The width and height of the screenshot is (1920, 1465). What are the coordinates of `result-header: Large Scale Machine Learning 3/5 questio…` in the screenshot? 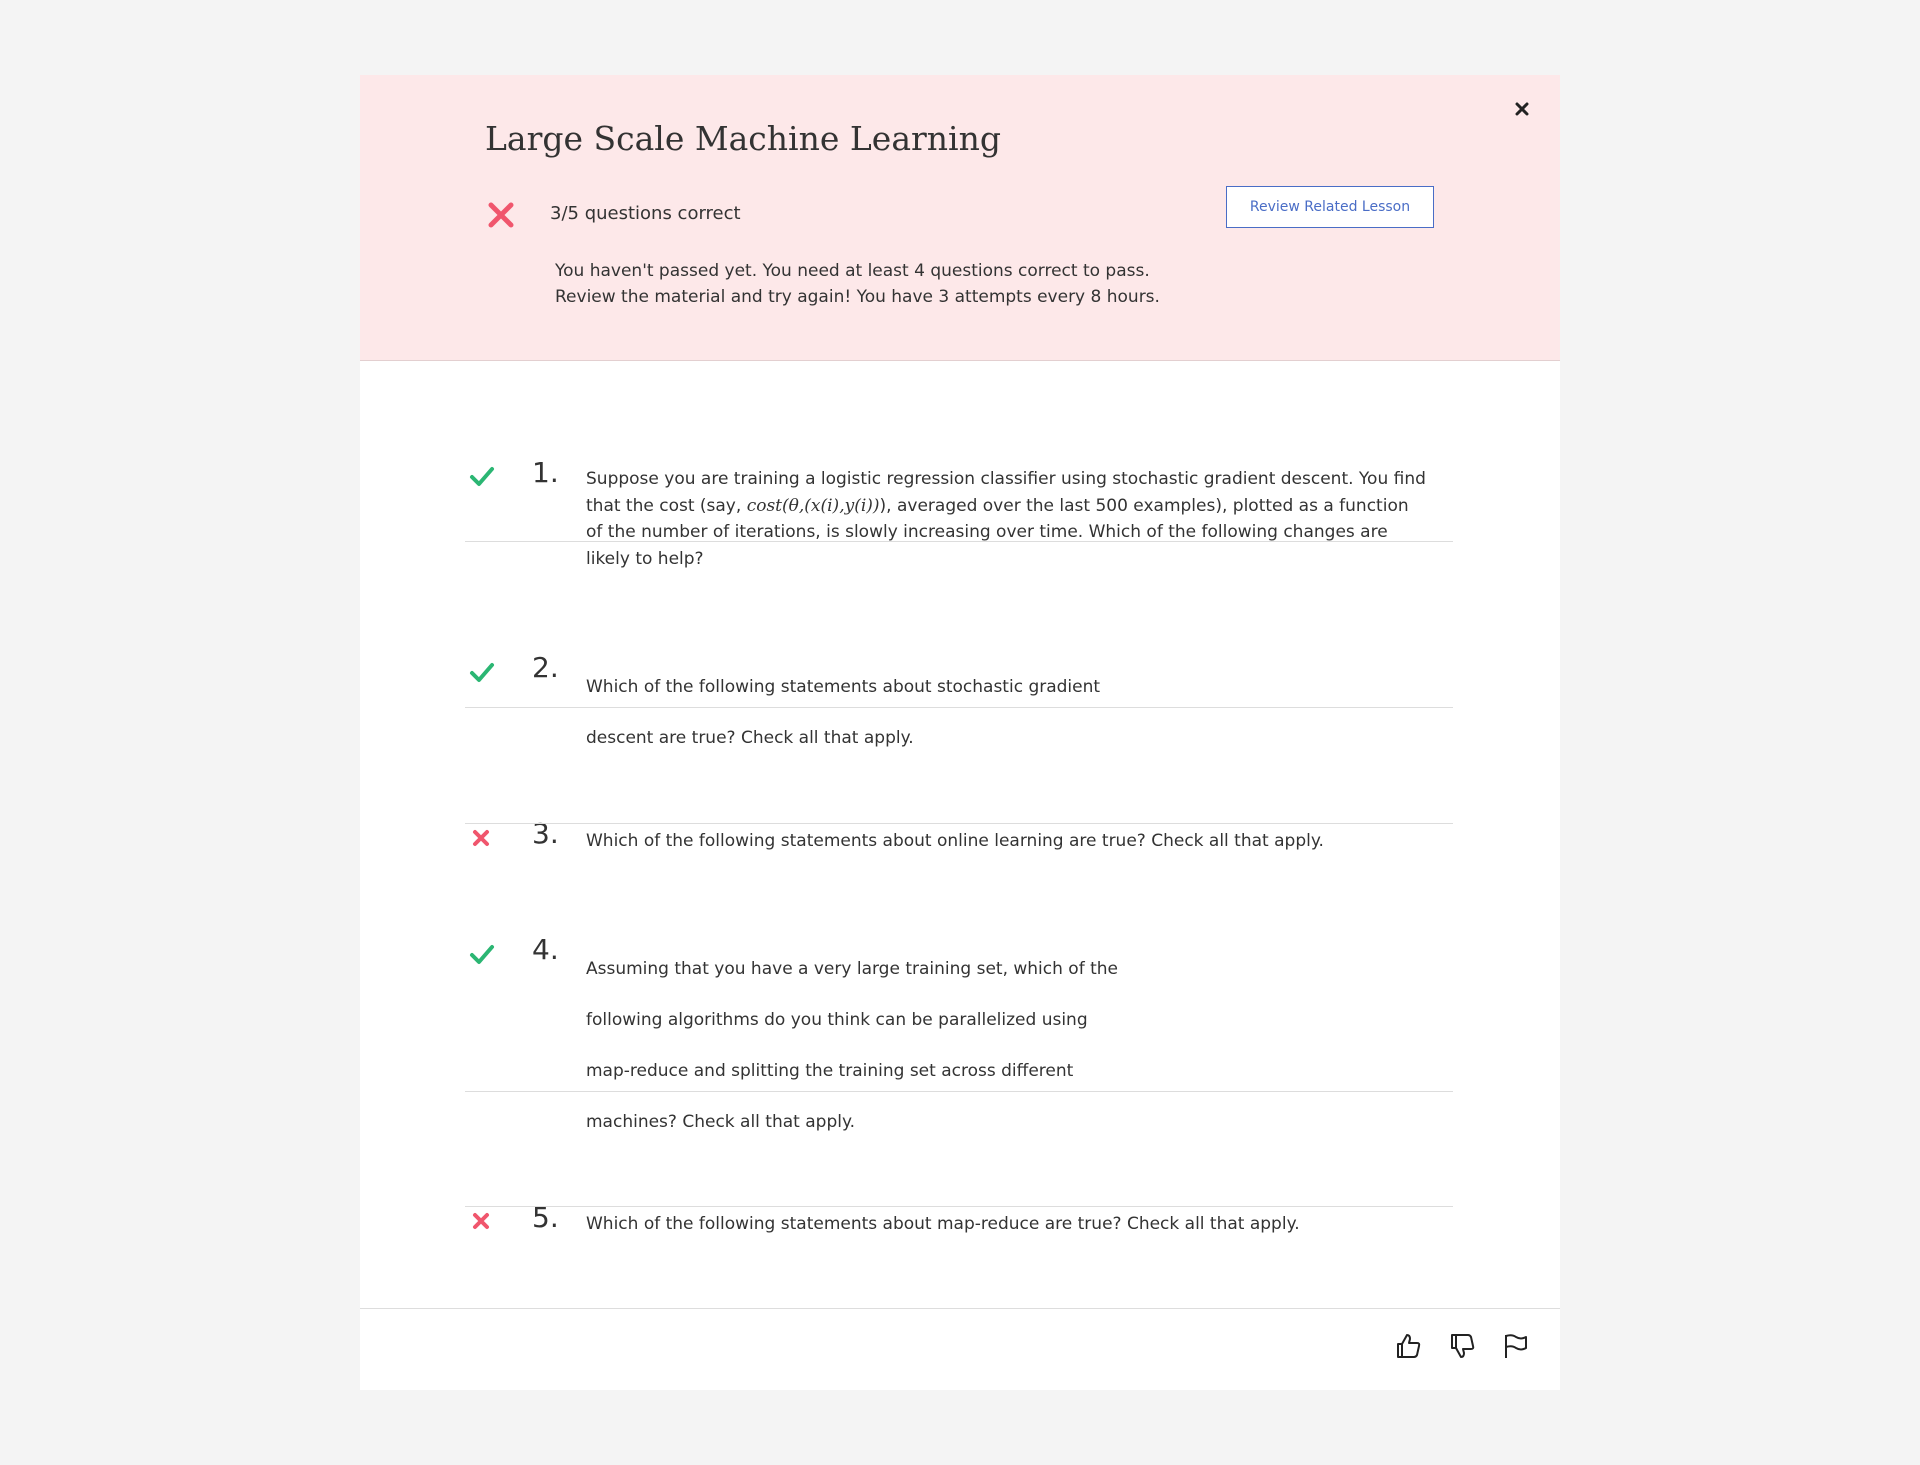 It's located at (960, 218).